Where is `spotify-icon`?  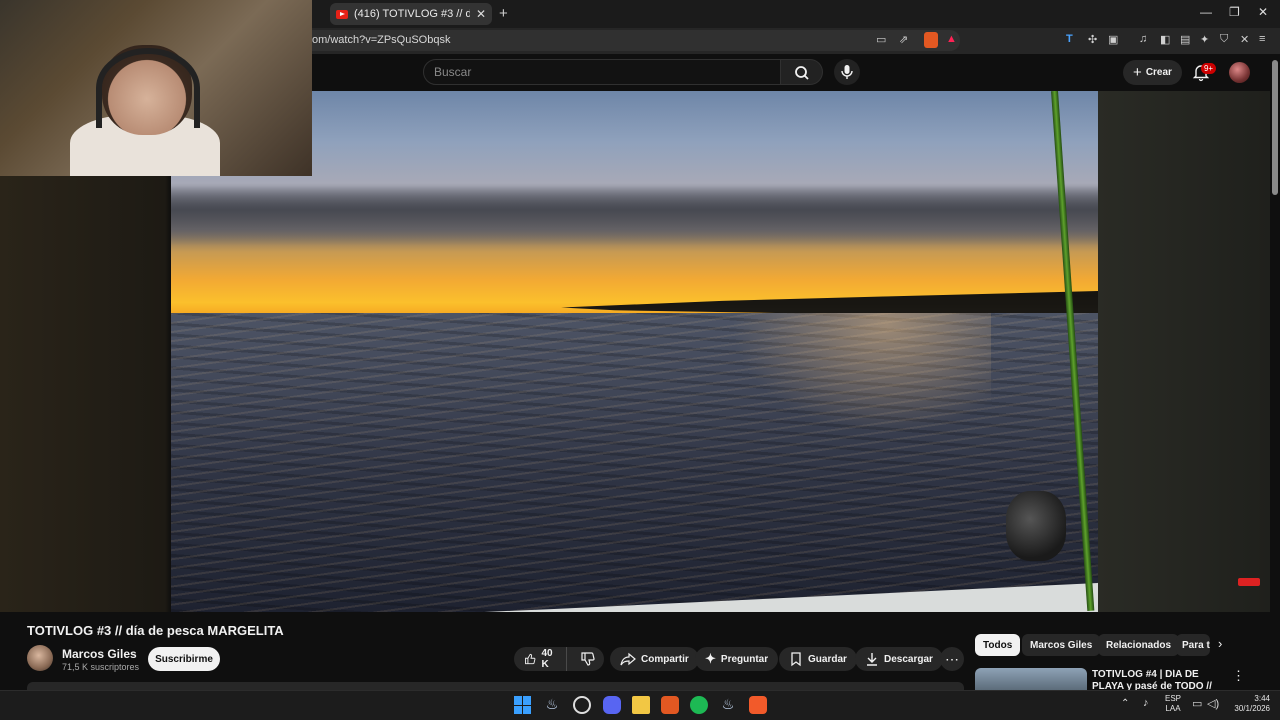
spotify-icon is located at coordinates (699, 705).